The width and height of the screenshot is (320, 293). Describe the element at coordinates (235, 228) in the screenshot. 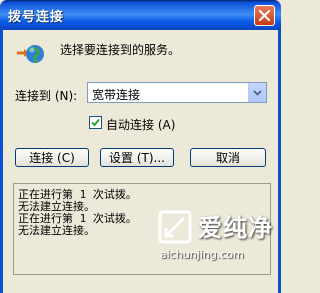

I see `watermark-name: 爱纯净` at that location.